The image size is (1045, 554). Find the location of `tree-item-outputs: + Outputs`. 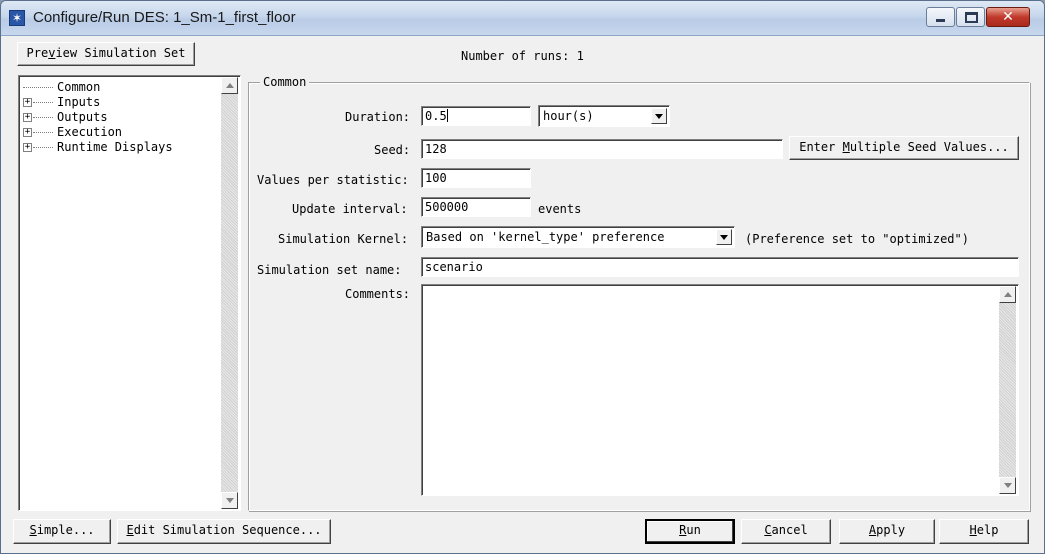

tree-item-outputs: + Outputs is located at coordinates (65, 117).